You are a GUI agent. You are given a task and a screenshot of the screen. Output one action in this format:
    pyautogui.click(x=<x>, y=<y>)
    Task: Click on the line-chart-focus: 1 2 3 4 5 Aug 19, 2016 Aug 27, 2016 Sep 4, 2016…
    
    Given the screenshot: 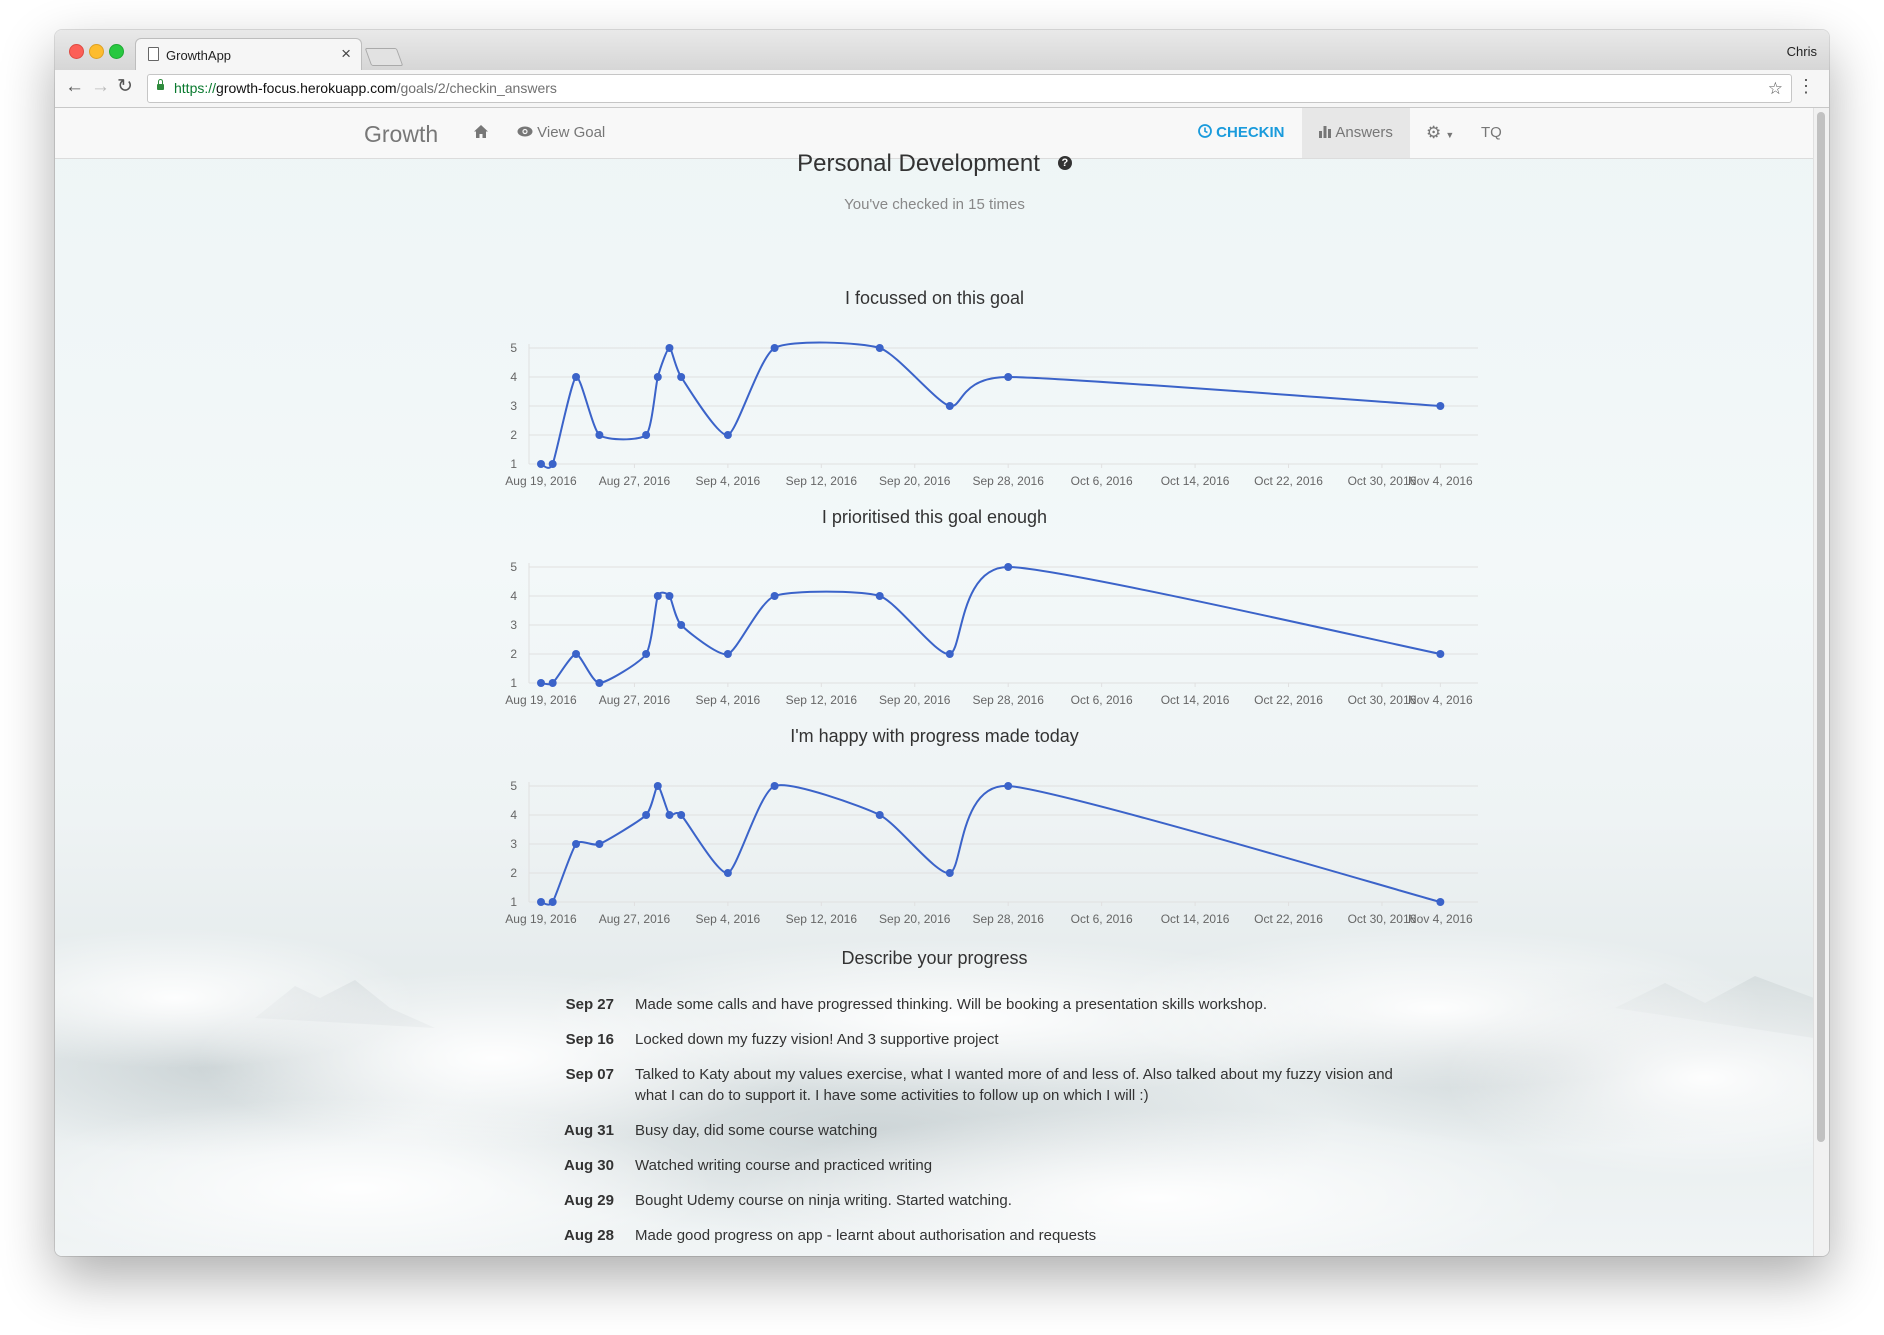 What is the action you would take?
    pyautogui.click(x=991, y=414)
    